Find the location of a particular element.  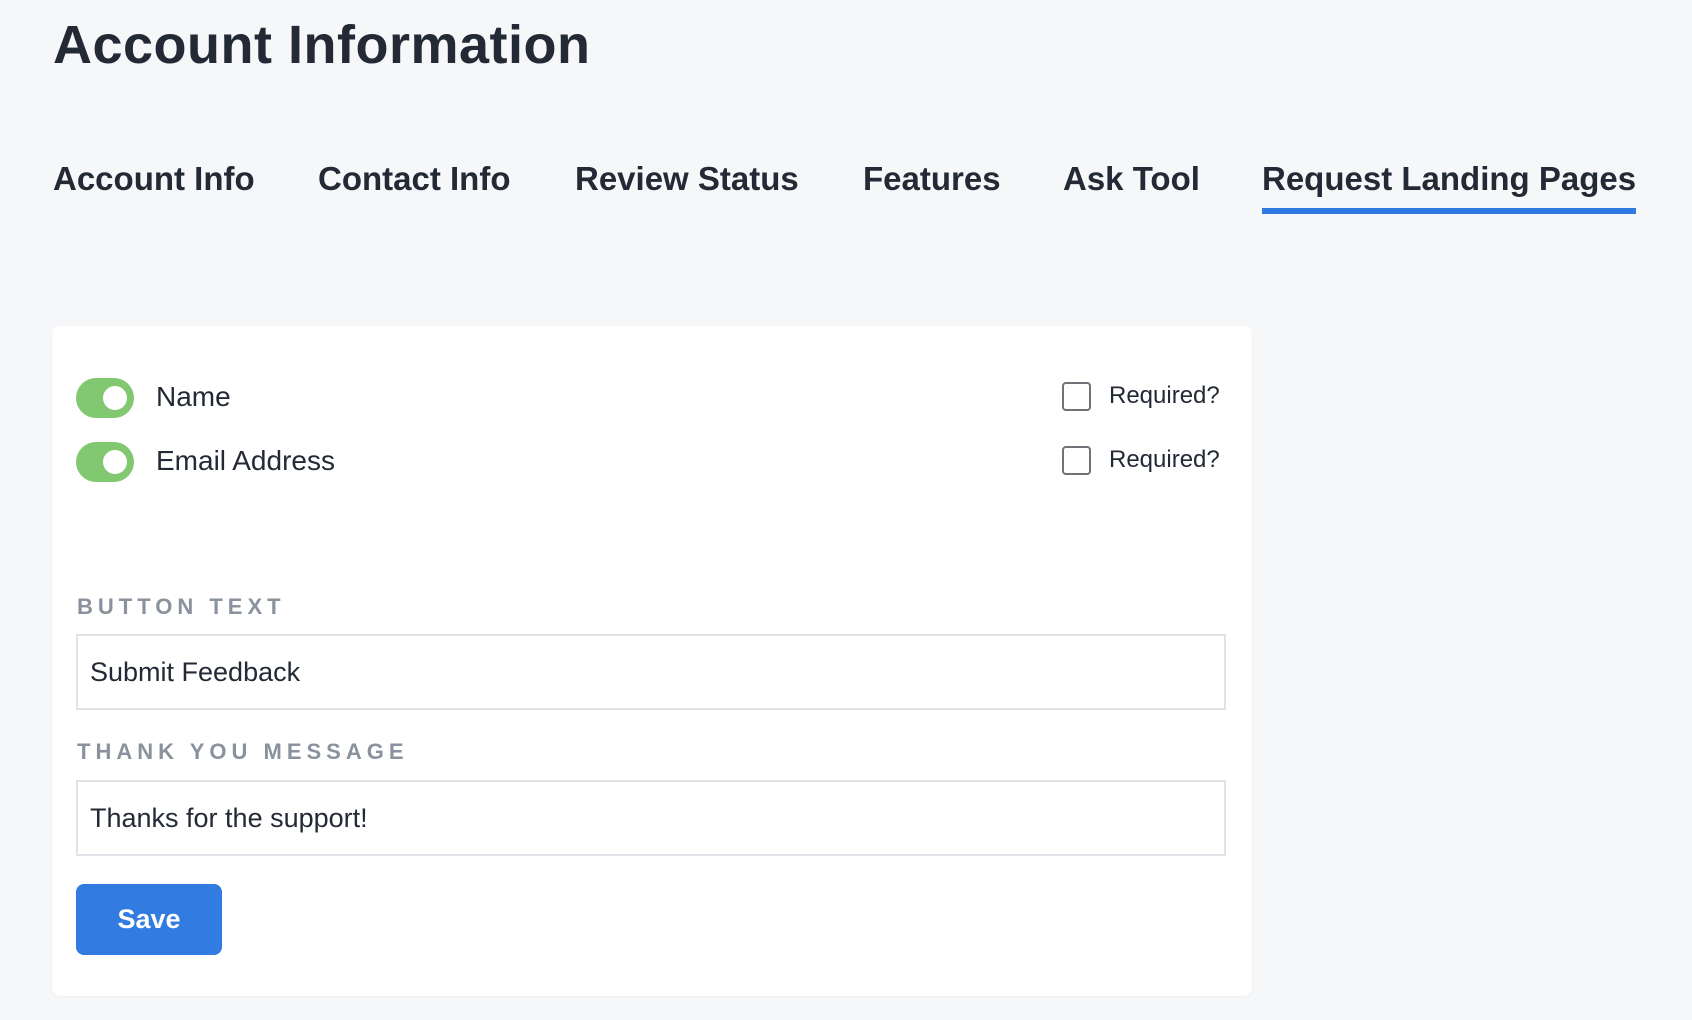

email-field-label: Email Address is located at coordinates (245, 460).